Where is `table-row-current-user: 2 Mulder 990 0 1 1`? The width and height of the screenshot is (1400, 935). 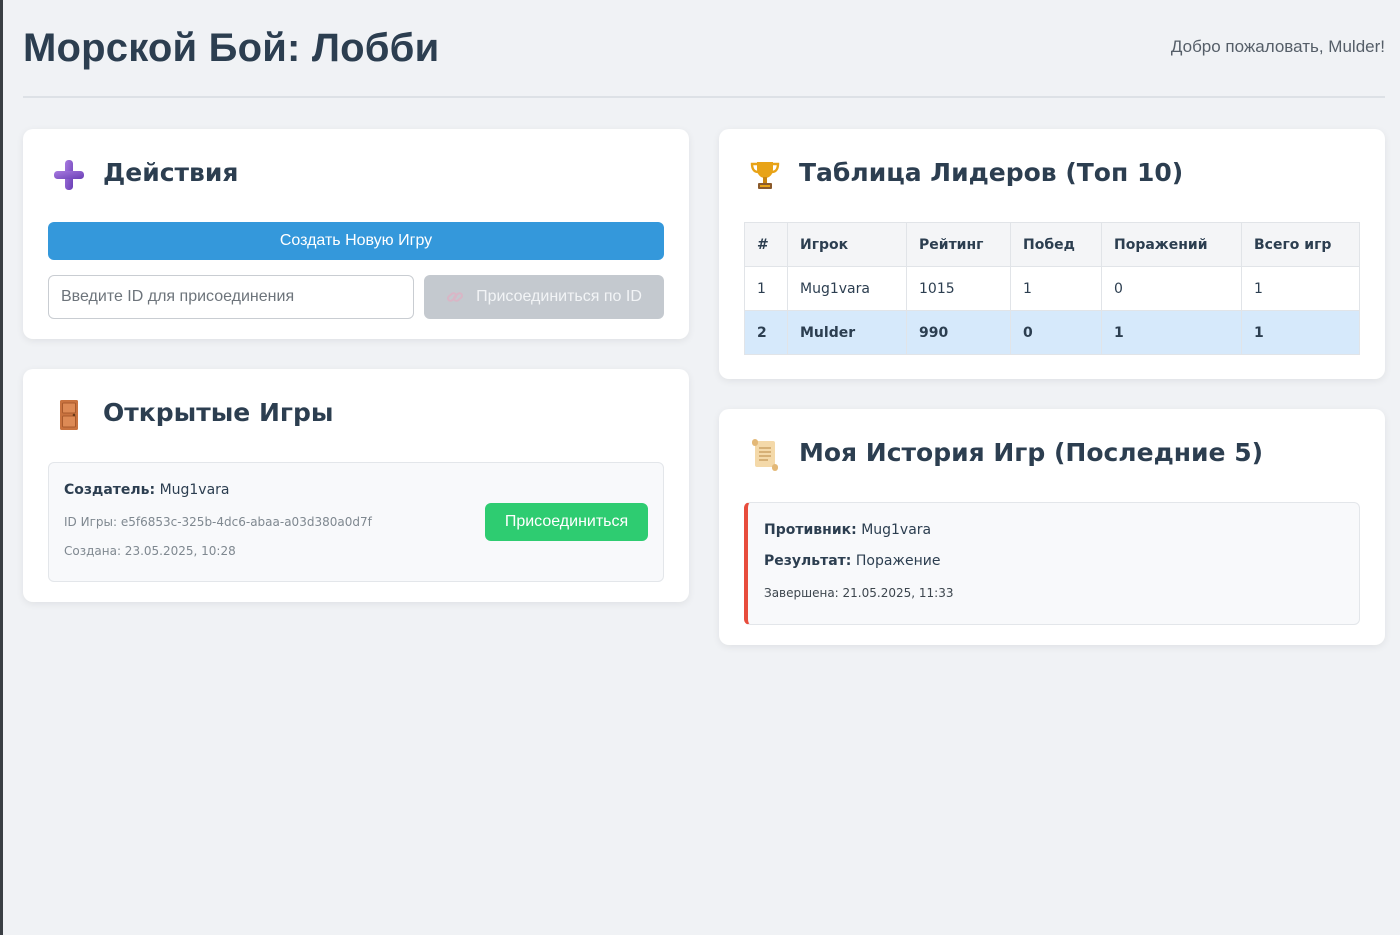 table-row-current-user: 2 Mulder 990 0 1 1 is located at coordinates (1052, 332).